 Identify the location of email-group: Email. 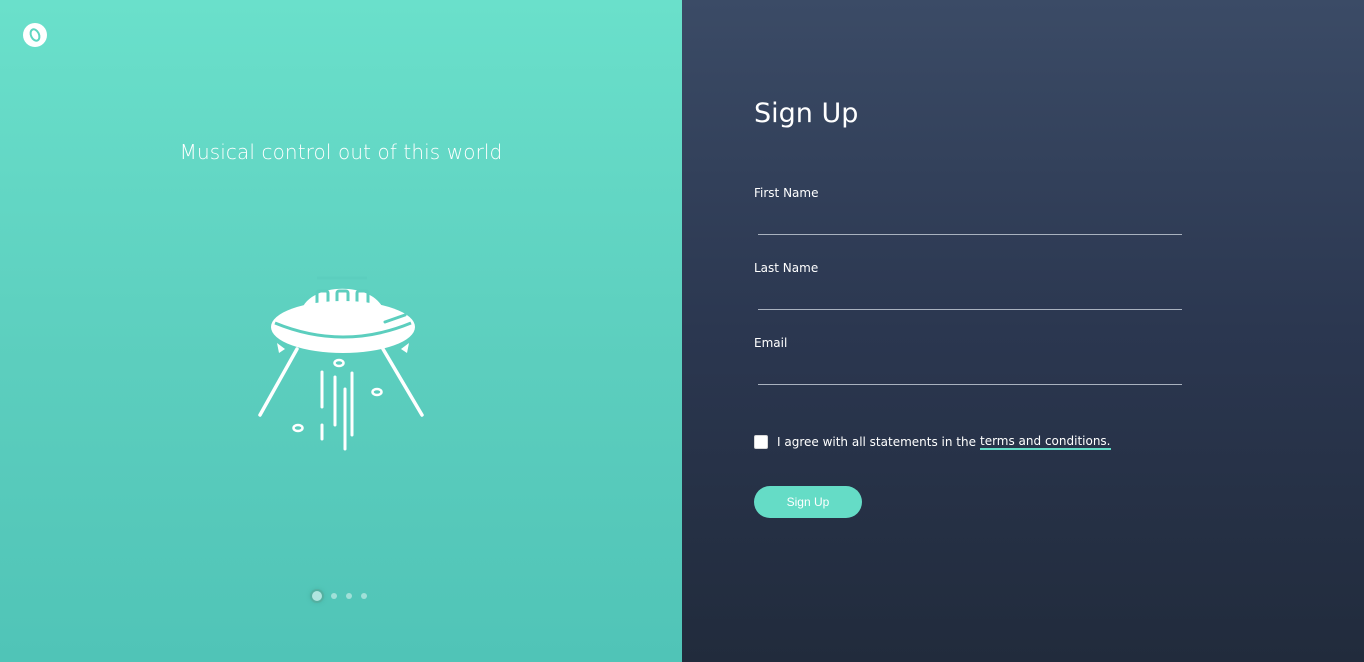
(968, 360).